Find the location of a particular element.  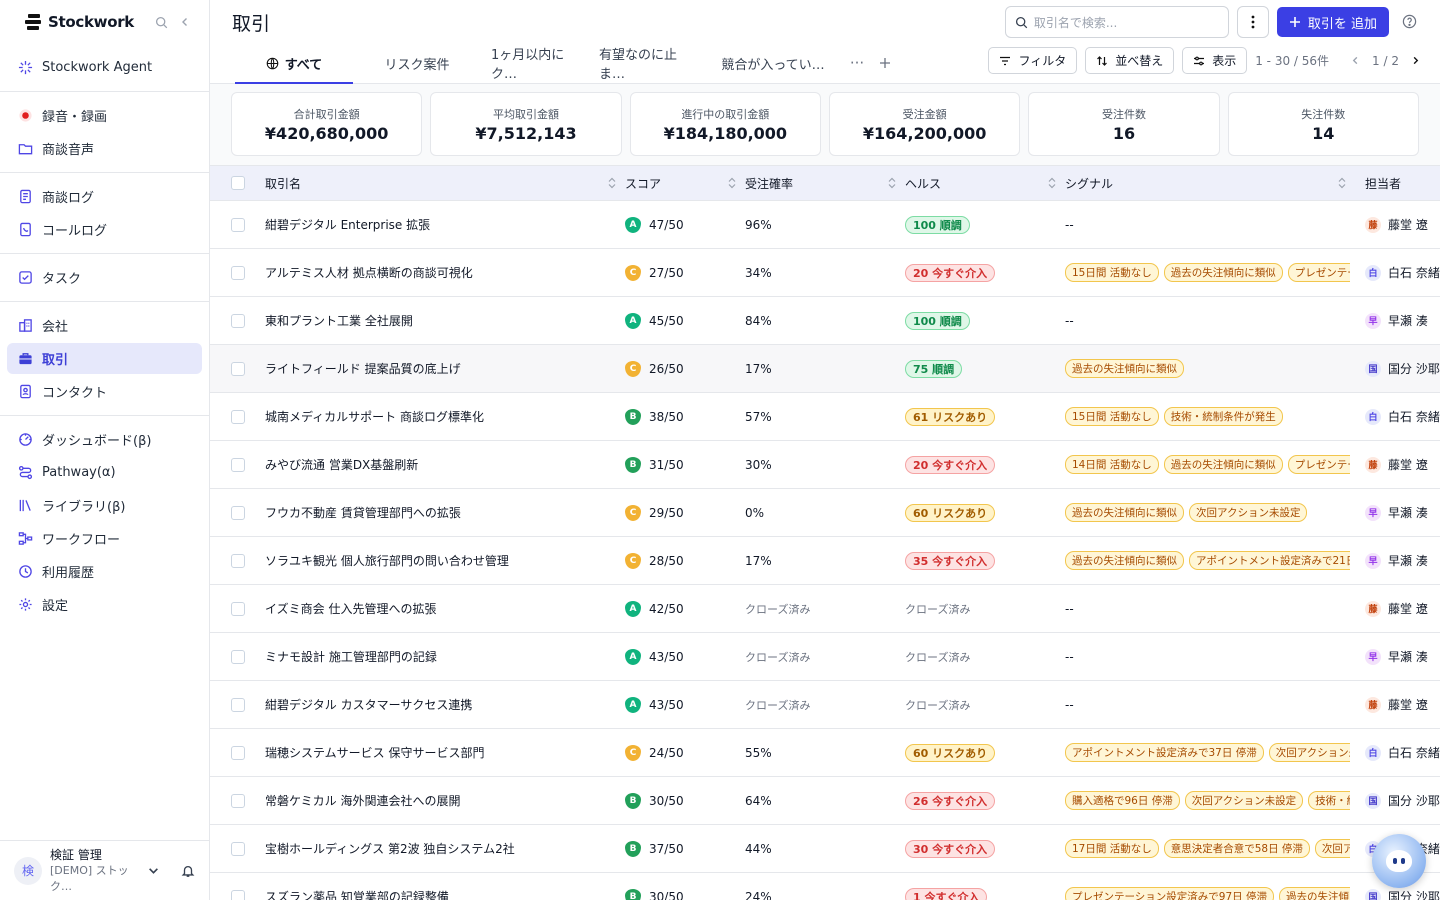

sidebar-item-workflow: ワークフロー is located at coordinates (104, 538).